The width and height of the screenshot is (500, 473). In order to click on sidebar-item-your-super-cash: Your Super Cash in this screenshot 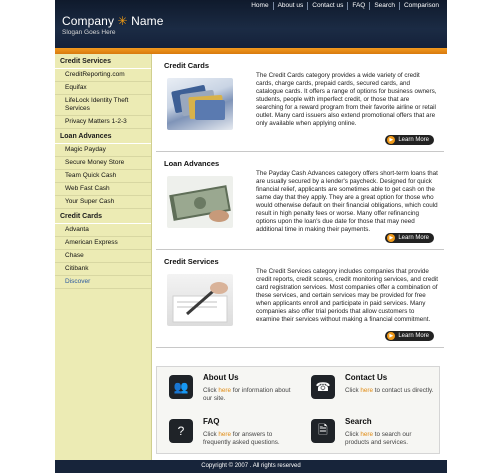, I will do `click(103, 202)`.